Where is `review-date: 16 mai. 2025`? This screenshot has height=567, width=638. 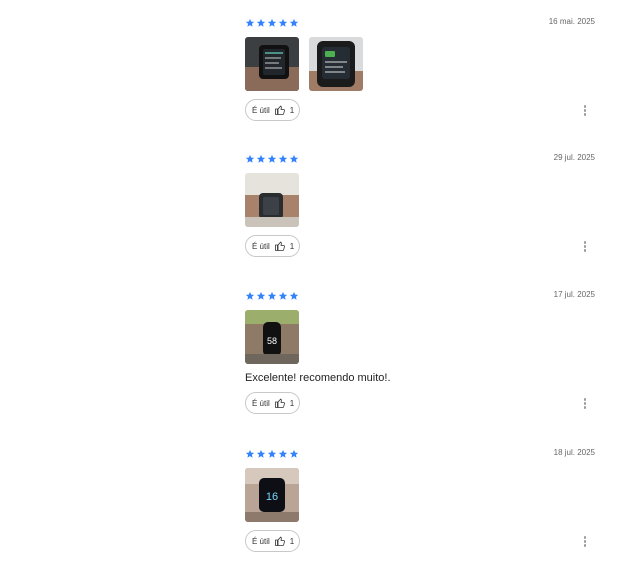 review-date: 16 mai. 2025 is located at coordinates (571, 21).